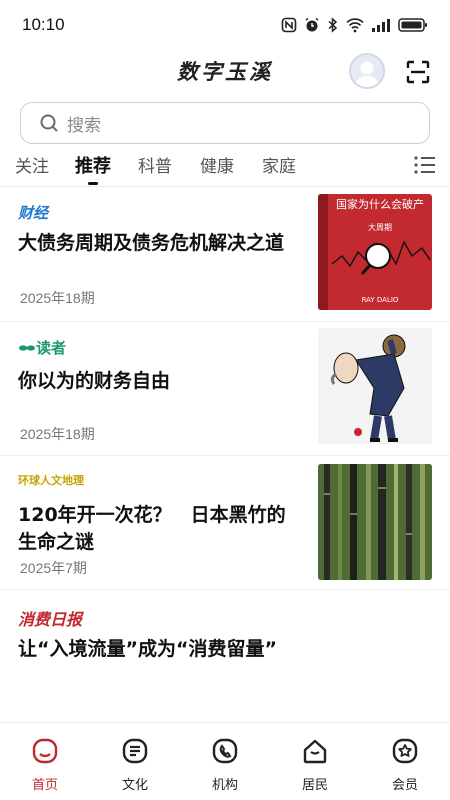 This screenshot has width=450, height=800. I want to click on search-input: 搜索, so click(225, 123).